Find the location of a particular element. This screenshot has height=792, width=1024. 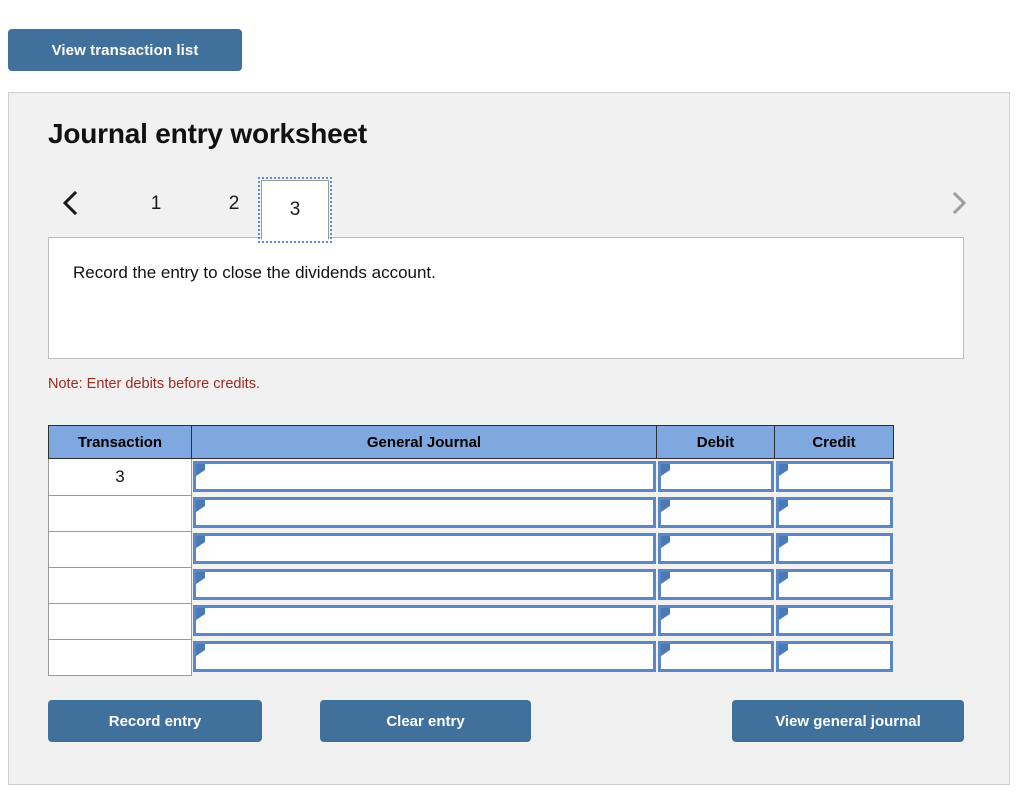

column-header-debit: Debit is located at coordinates (715, 442).